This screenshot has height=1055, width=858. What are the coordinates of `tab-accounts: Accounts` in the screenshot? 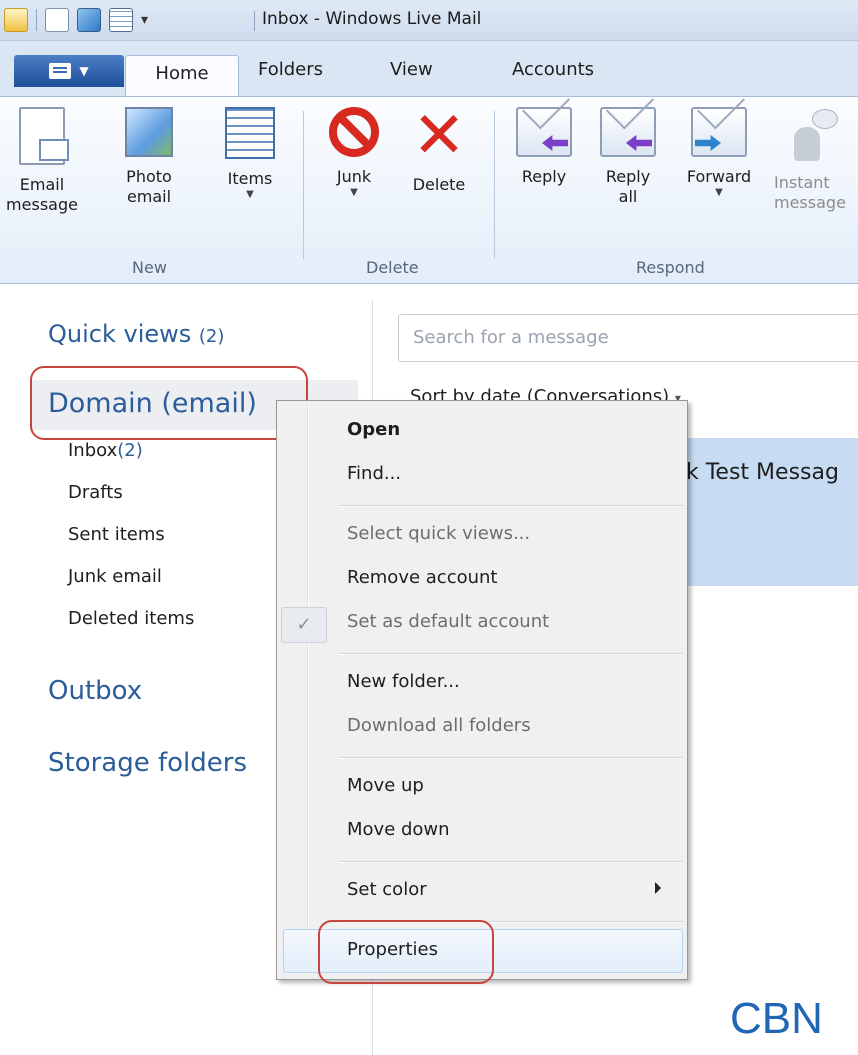 It's located at (553, 69).